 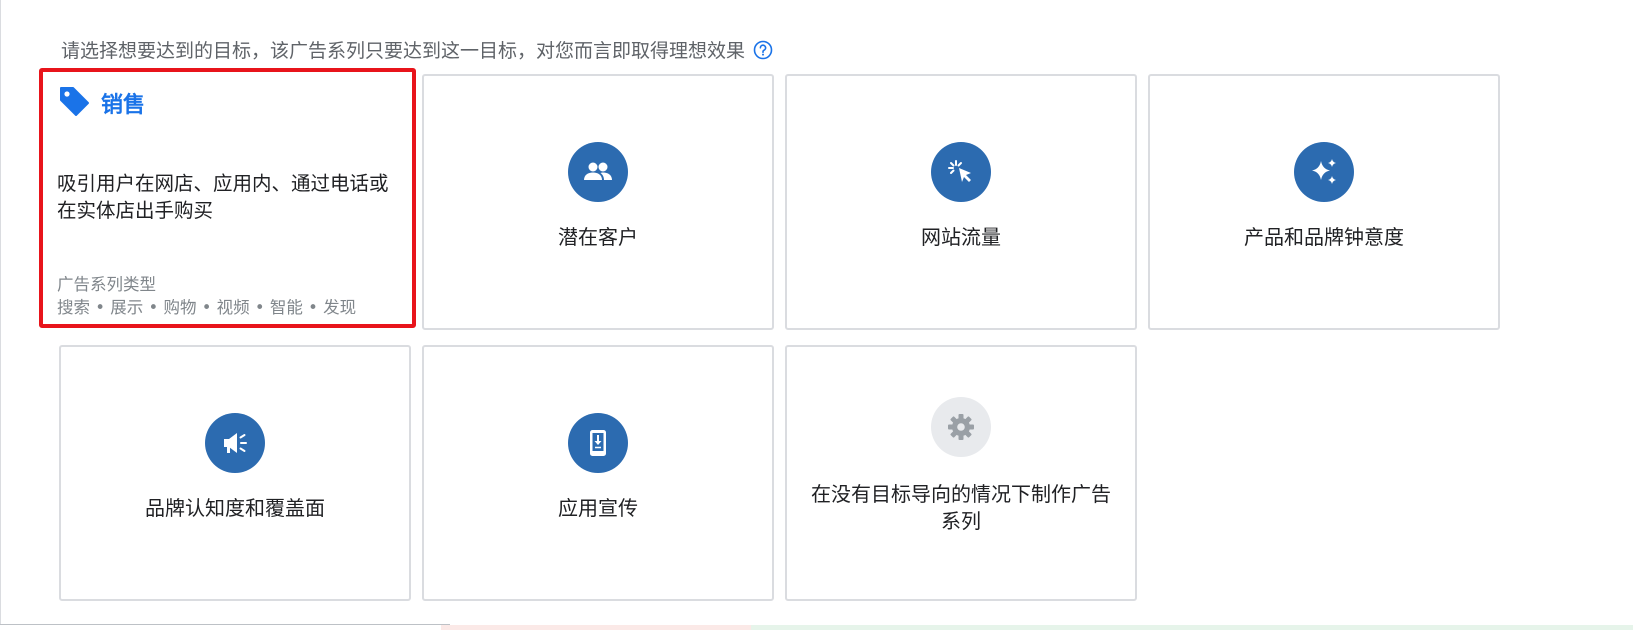 I want to click on goal-card-brand-awareness: 品牌认知度和覆盖面, so click(x=235, y=473).